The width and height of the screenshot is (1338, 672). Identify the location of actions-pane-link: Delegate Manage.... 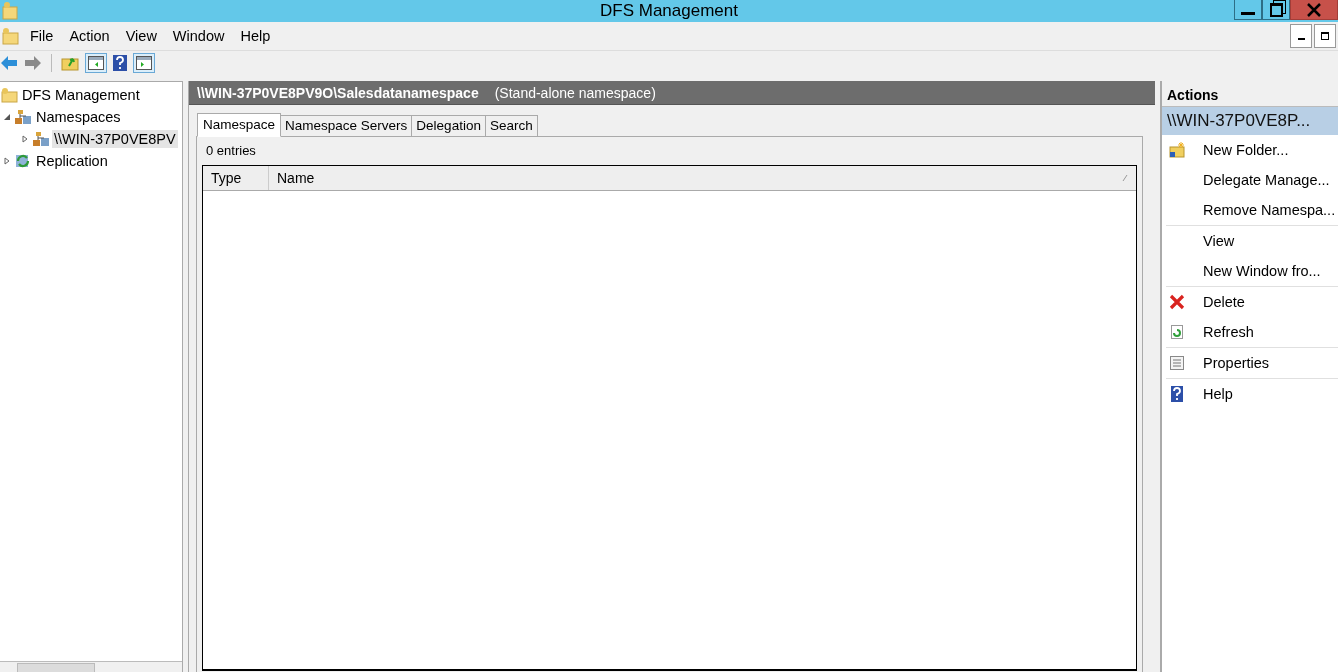
(1266, 180).